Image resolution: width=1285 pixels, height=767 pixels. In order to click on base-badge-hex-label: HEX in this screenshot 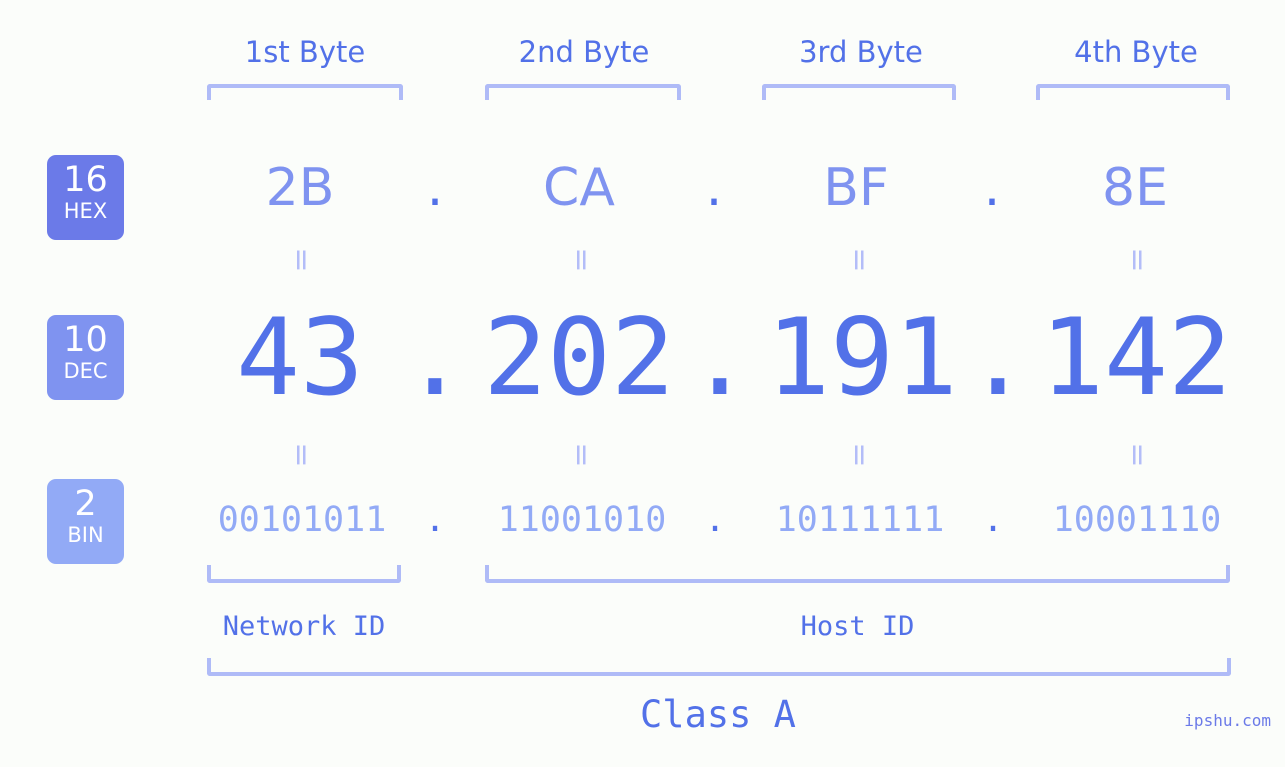, I will do `click(85, 211)`.